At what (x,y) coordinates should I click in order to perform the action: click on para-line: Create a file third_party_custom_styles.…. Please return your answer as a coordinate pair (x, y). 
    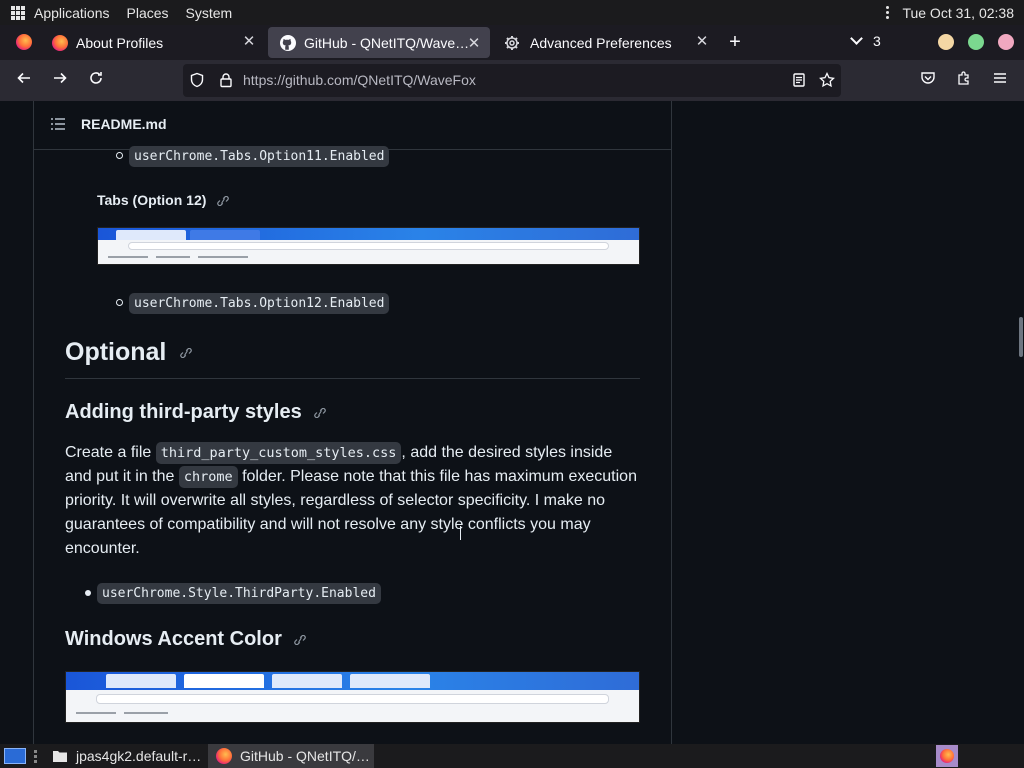
    Looking at the image, I should click on (355, 453).